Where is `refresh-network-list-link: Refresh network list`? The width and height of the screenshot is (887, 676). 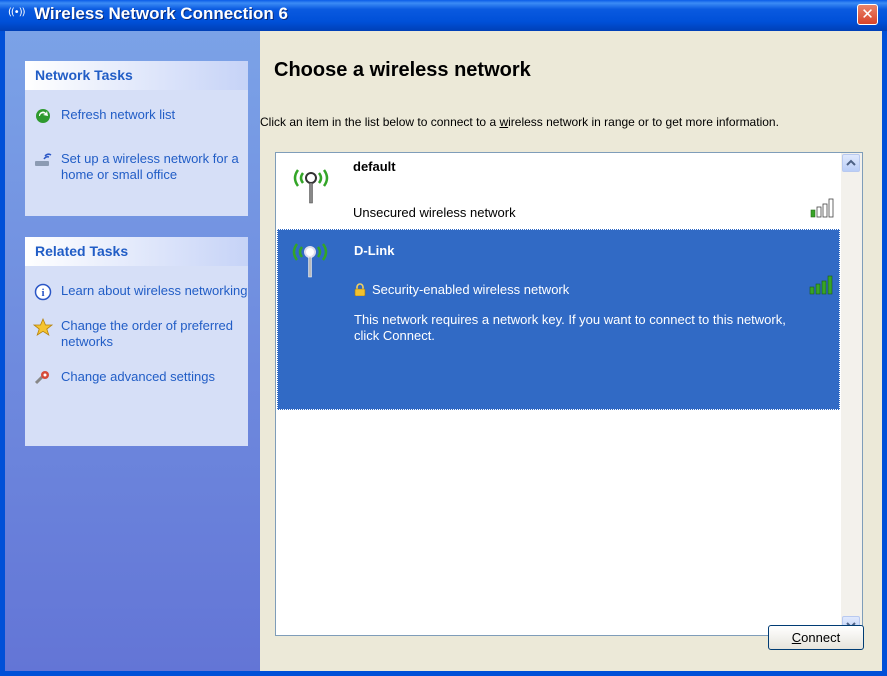
refresh-network-list-link: Refresh network list is located at coordinates (136, 115).